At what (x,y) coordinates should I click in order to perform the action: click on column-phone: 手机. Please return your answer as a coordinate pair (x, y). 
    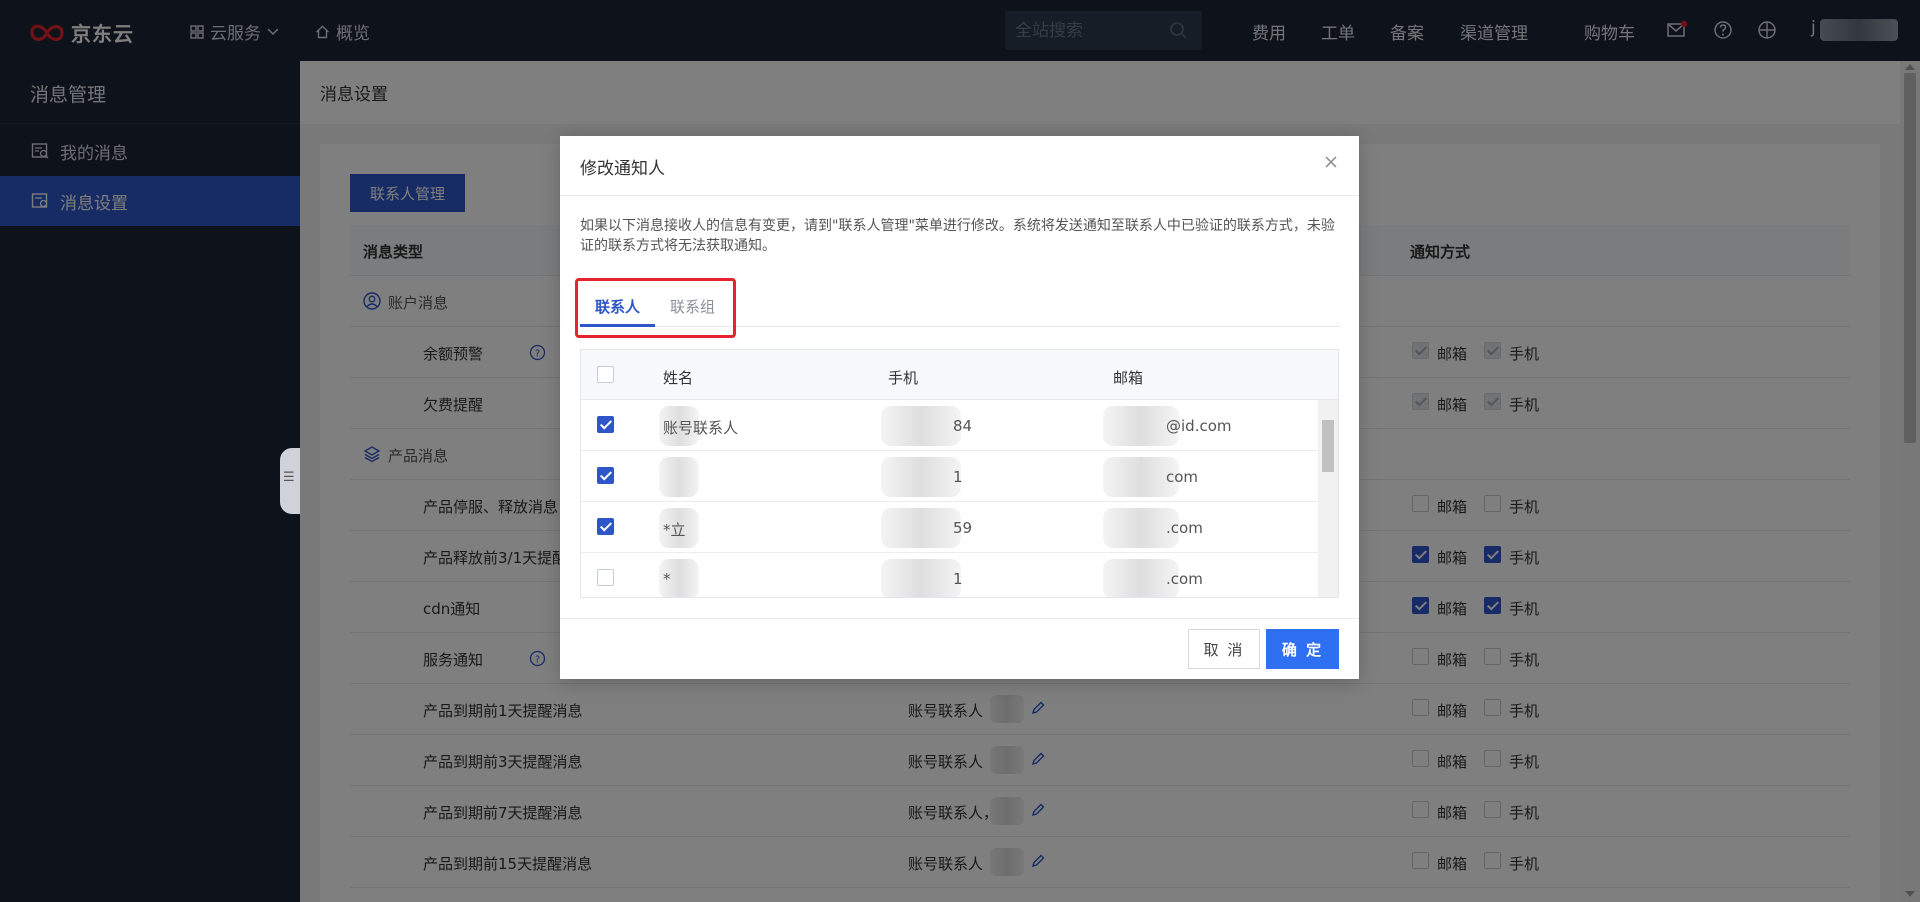
    Looking at the image, I should click on (903, 378).